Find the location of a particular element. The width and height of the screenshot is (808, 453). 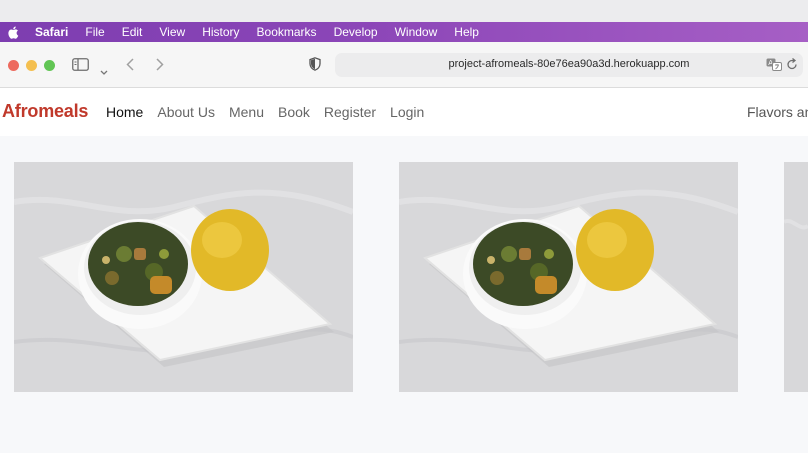

menu-file: File is located at coordinates (94, 32).